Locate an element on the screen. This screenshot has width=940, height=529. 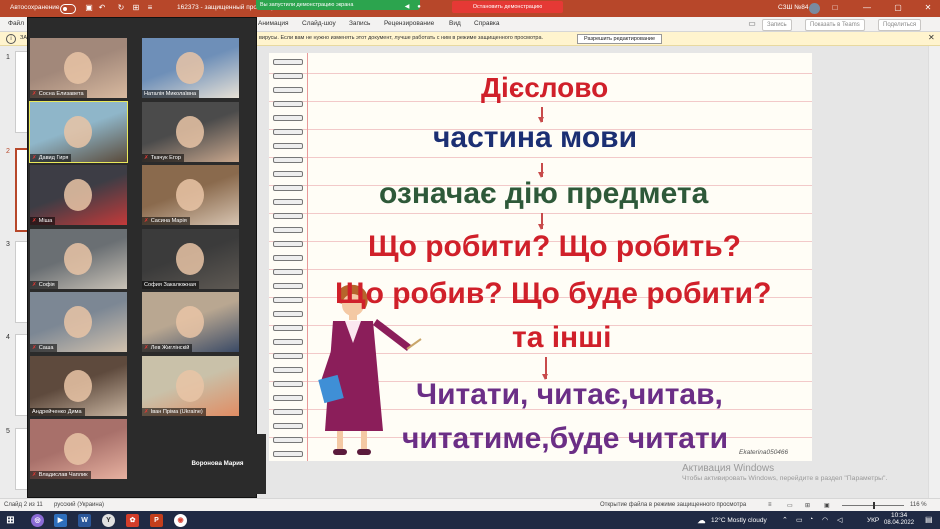
slideshow-view-icon: ▣ is located at coordinates (827, 505).